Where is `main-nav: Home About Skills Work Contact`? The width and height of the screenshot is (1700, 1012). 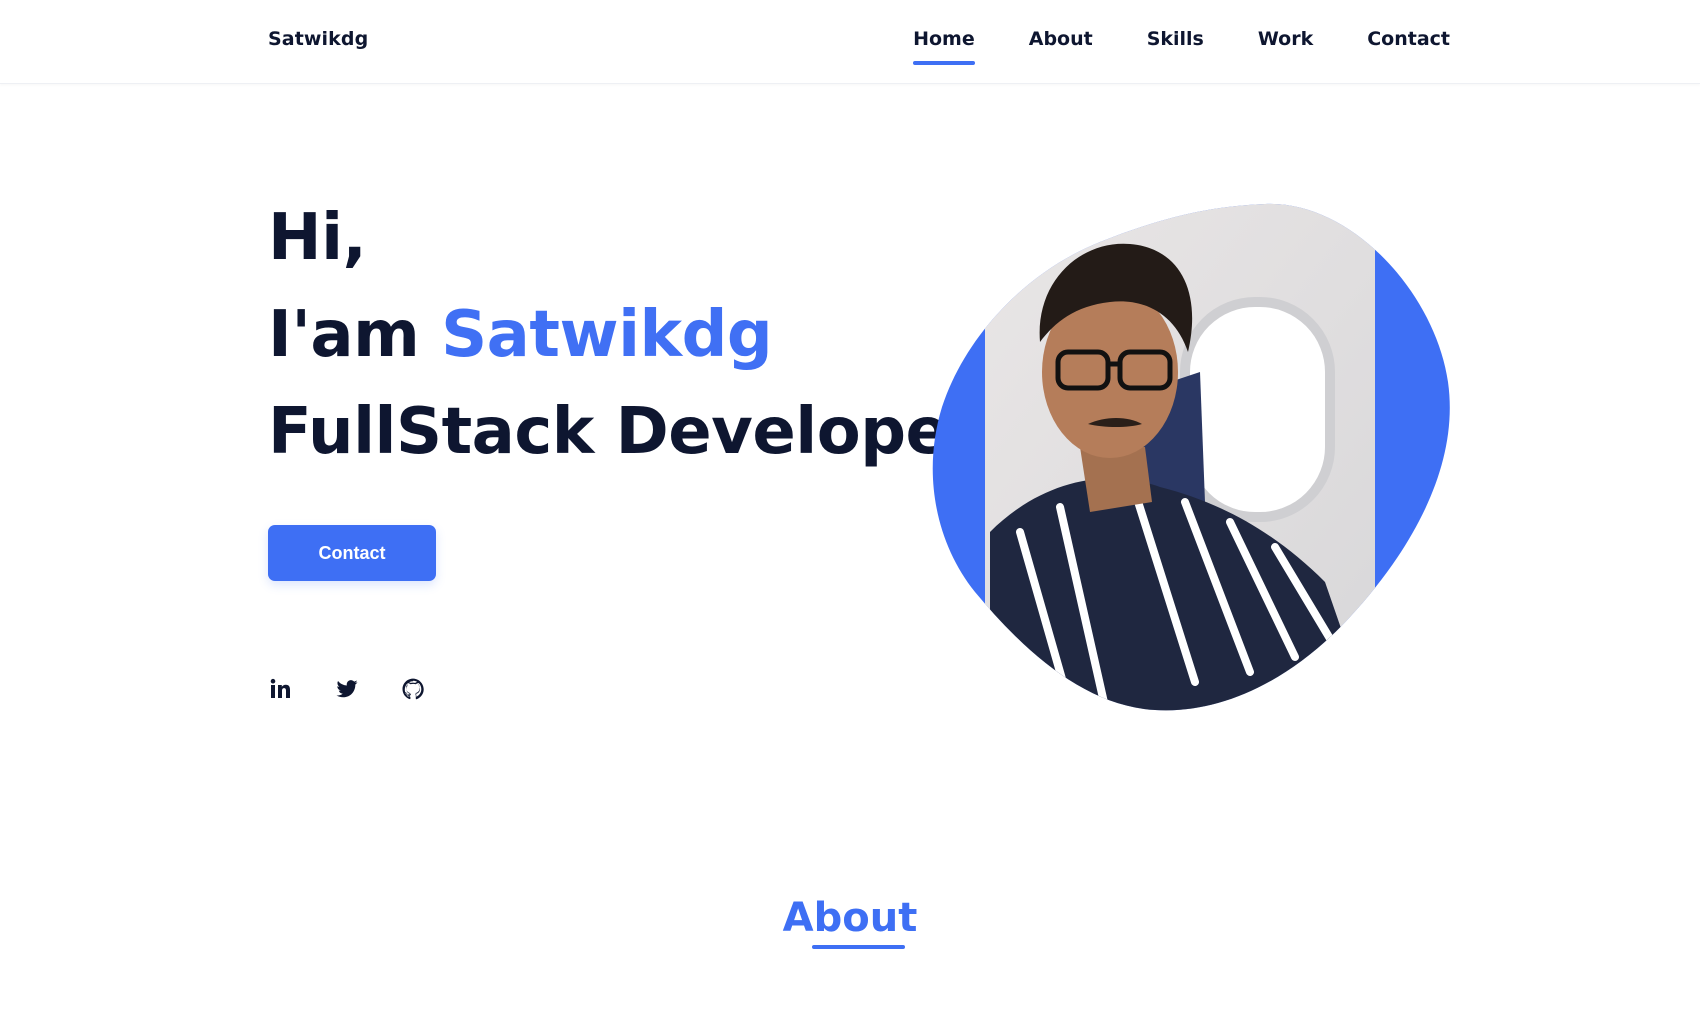
main-nav: Home About Skills Work Contact is located at coordinates (1181, 46).